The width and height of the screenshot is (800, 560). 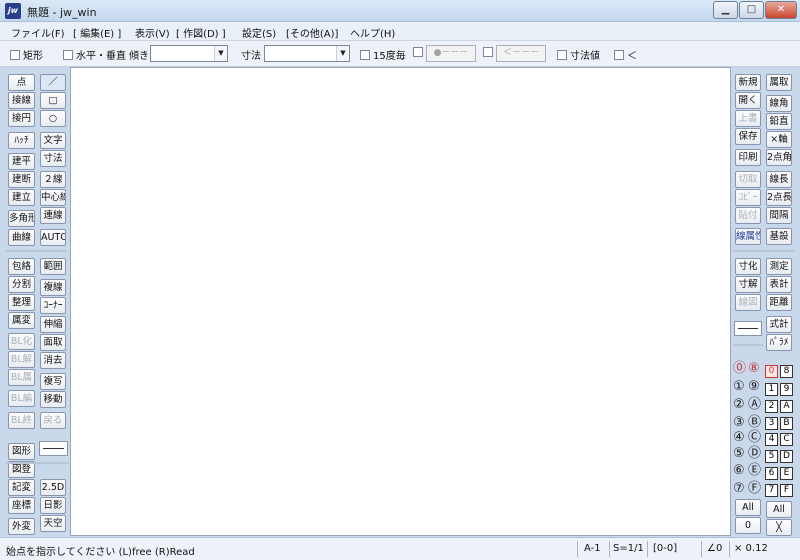 What do you see at coordinates (779, 179) in the screenshot?
I see `line-length-button: 線長` at bounding box center [779, 179].